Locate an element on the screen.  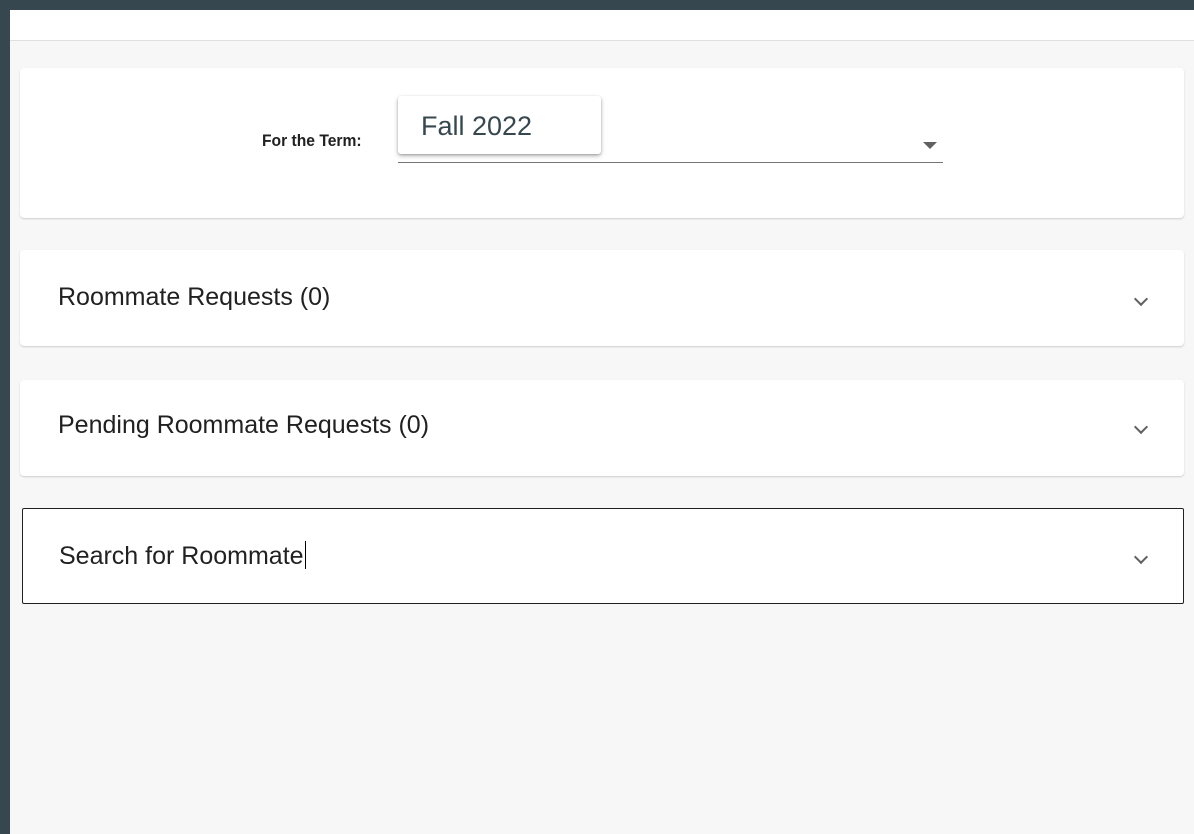
roommate-requests-panel: Roommate Requests (0) is located at coordinates (602, 298).